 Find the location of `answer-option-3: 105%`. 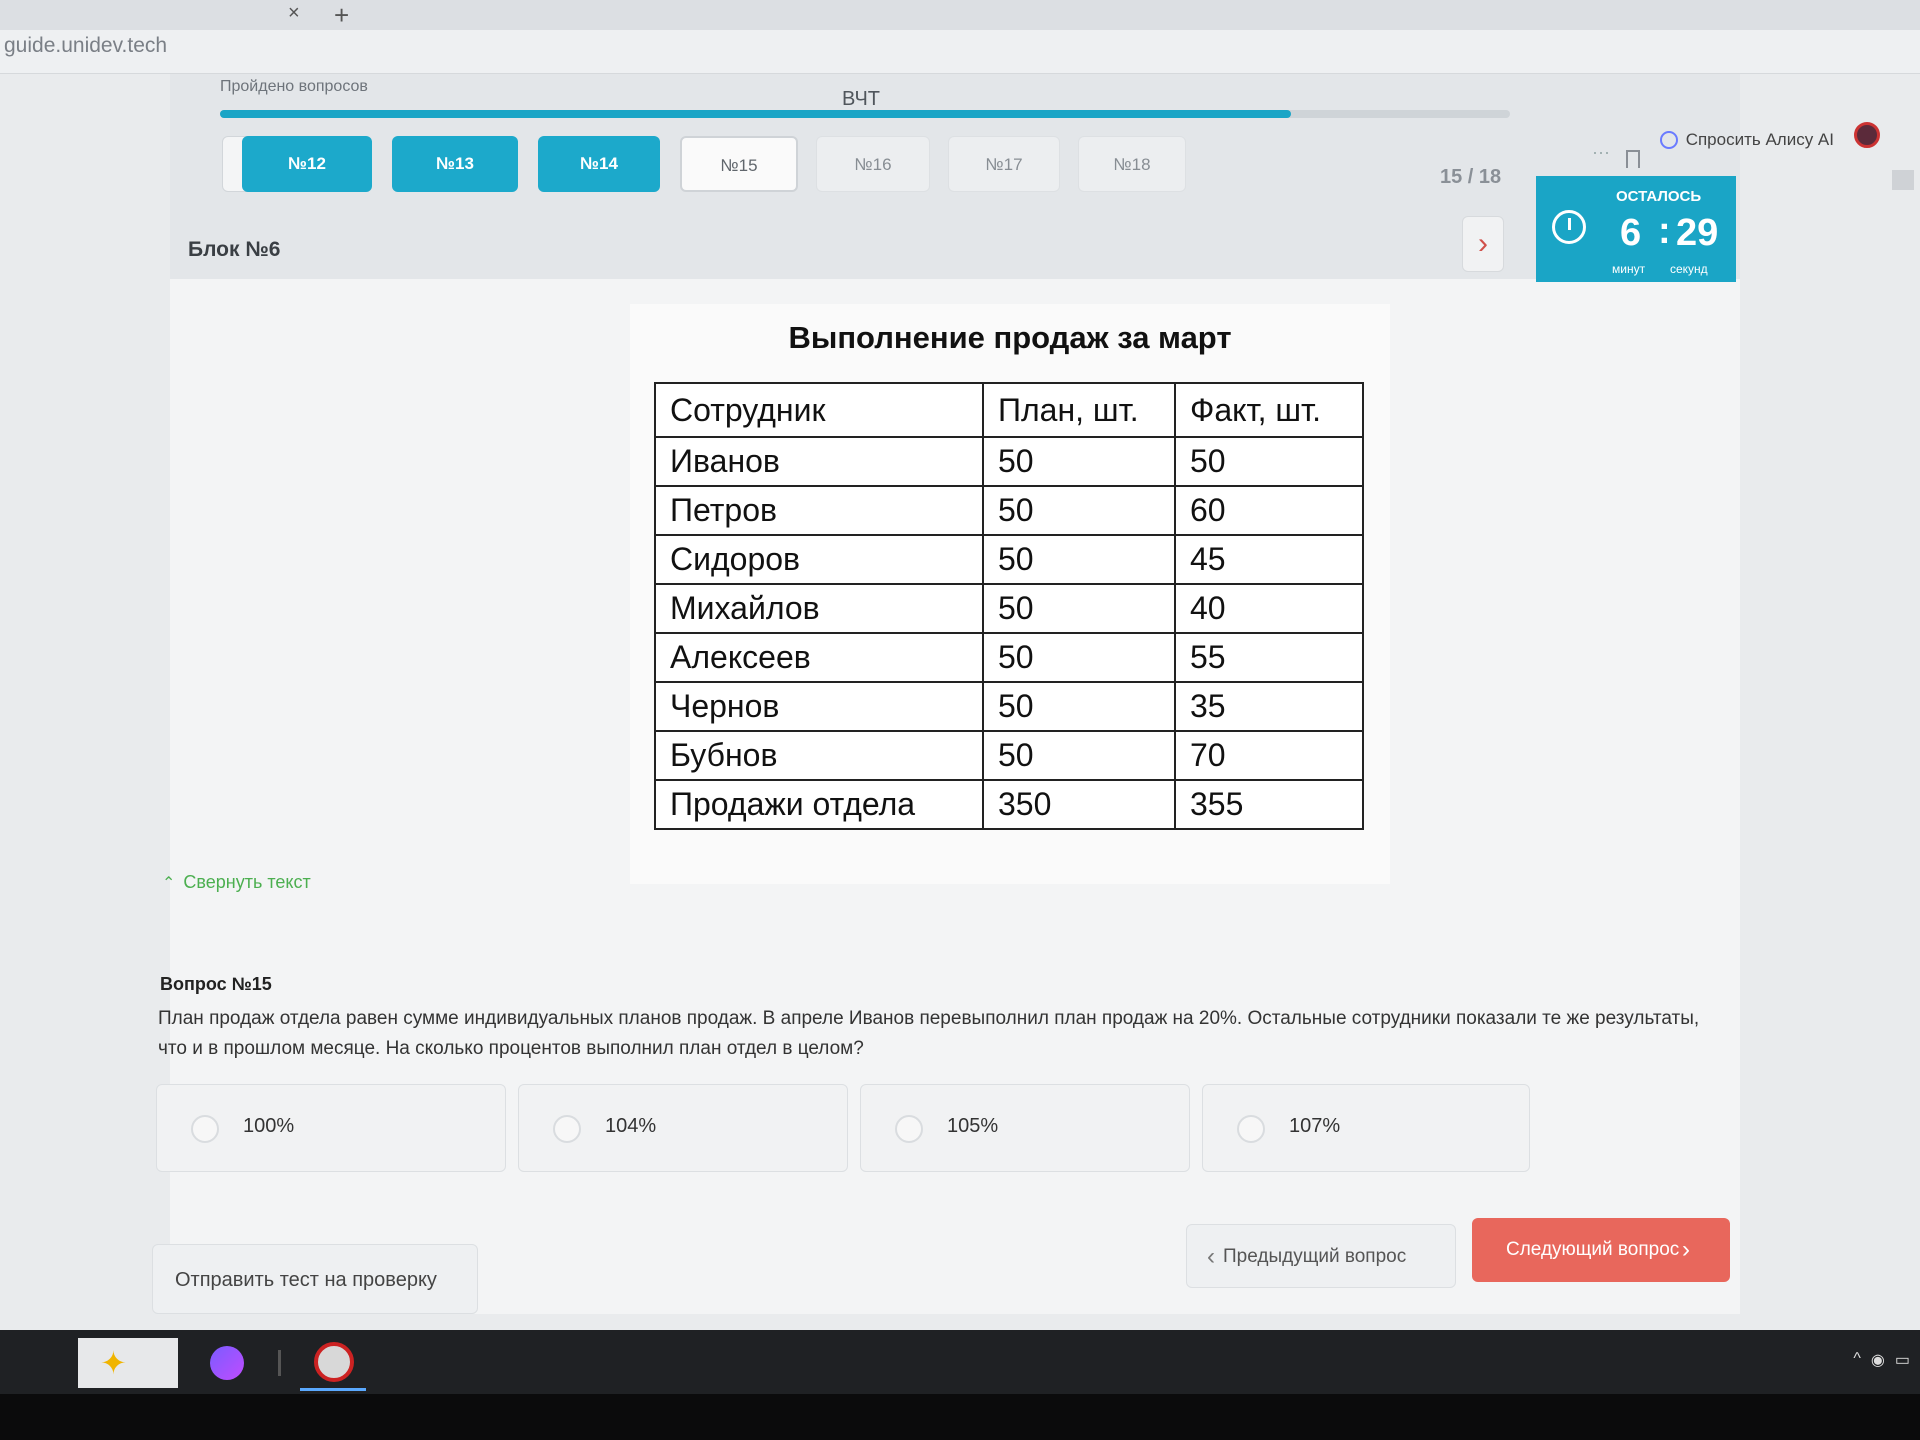

answer-option-3: 105% is located at coordinates (1025, 1128).